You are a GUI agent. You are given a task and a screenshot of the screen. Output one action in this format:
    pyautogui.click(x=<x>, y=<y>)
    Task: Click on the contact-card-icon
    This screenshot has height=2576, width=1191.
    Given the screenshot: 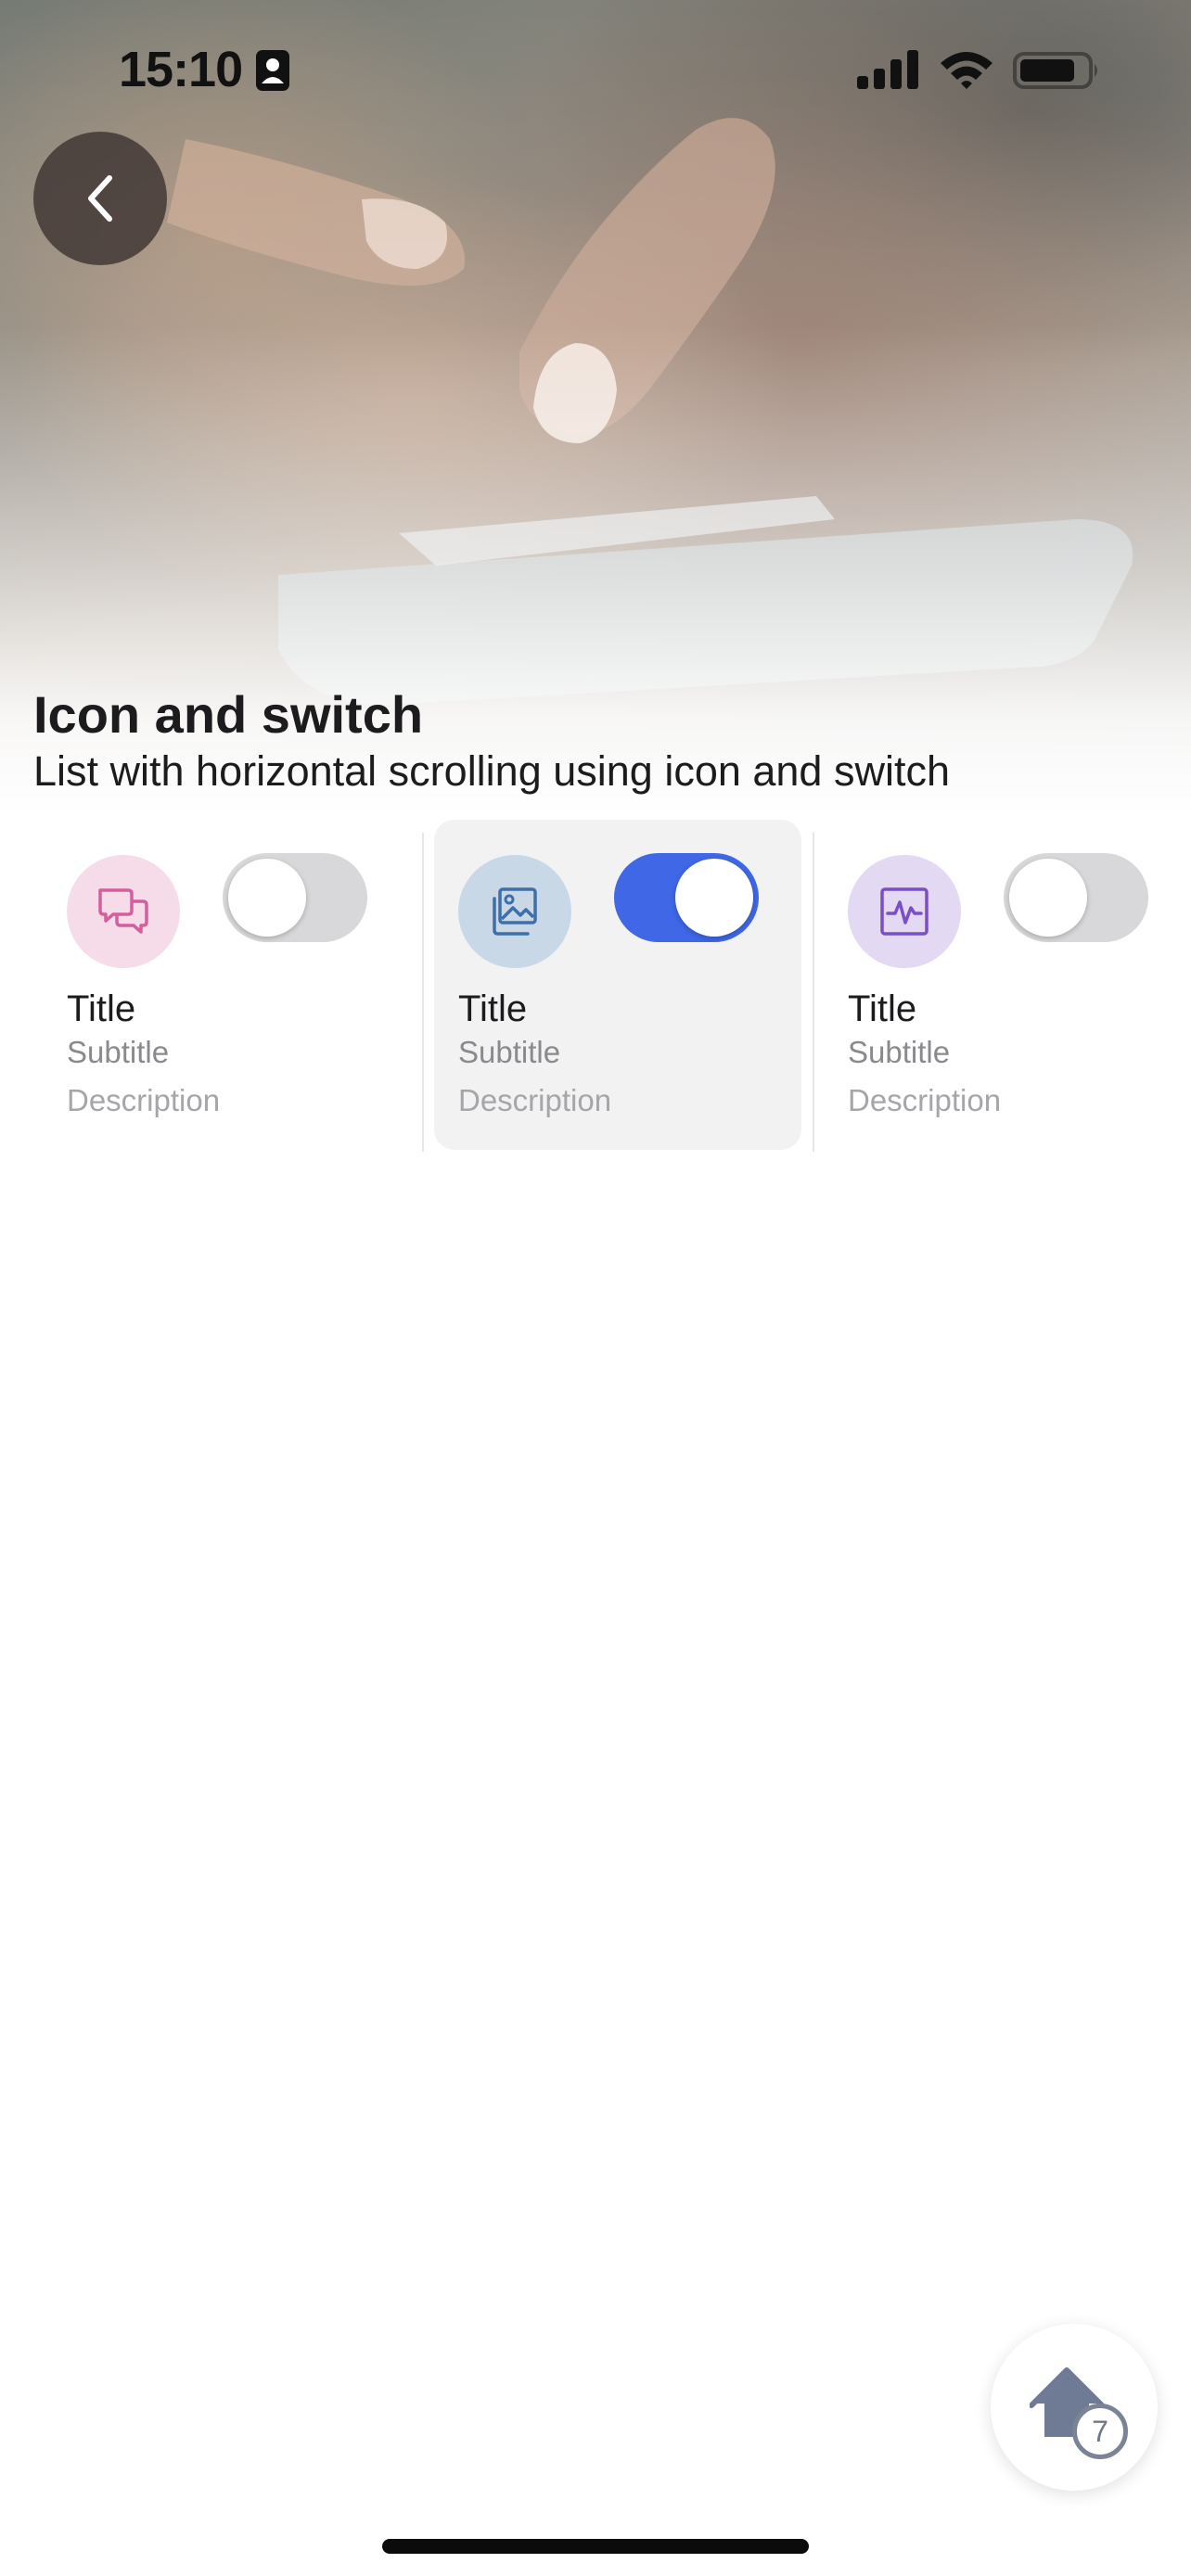 What is the action you would take?
    pyautogui.click(x=272, y=71)
    